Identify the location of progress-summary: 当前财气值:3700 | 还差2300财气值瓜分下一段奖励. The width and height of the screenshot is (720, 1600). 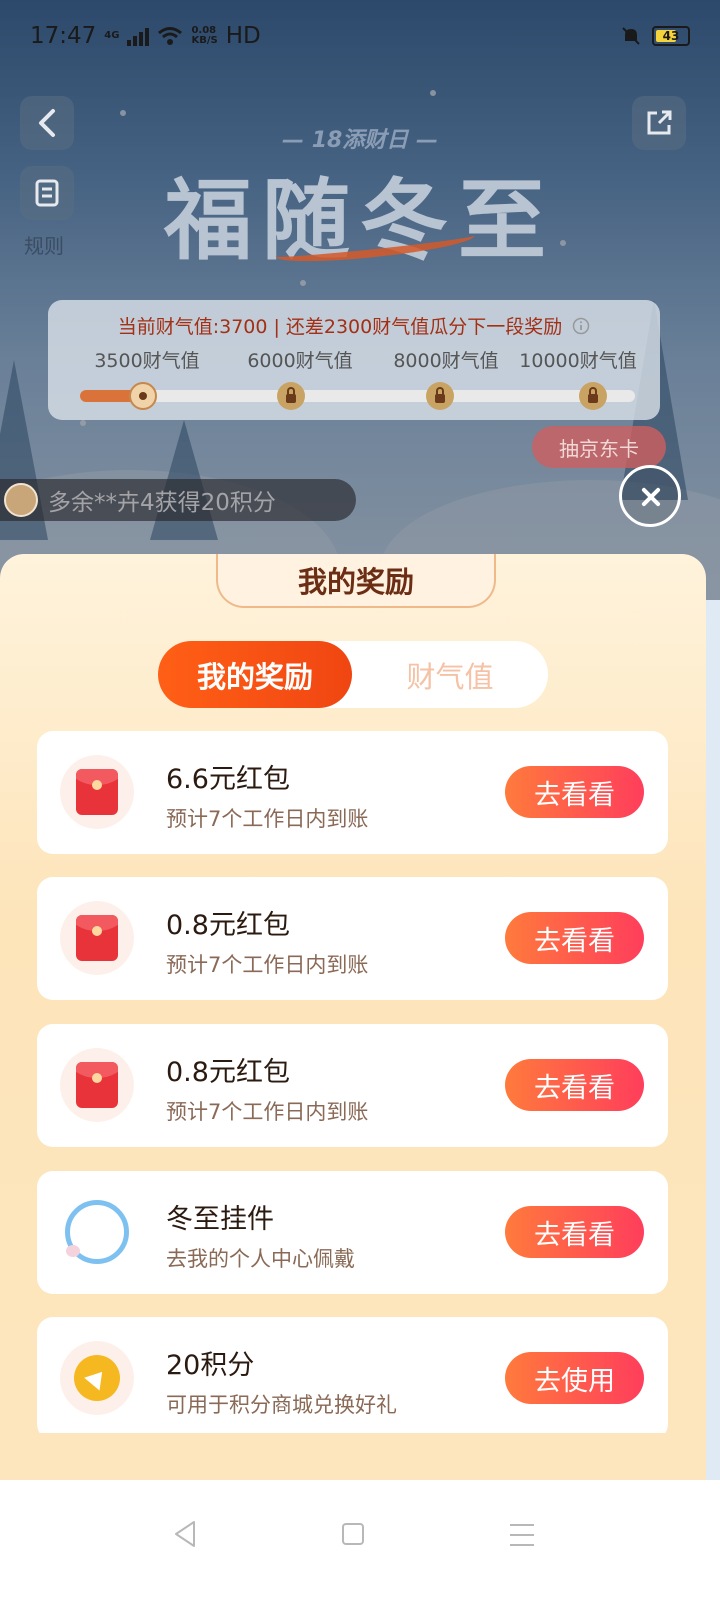
(354, 325).